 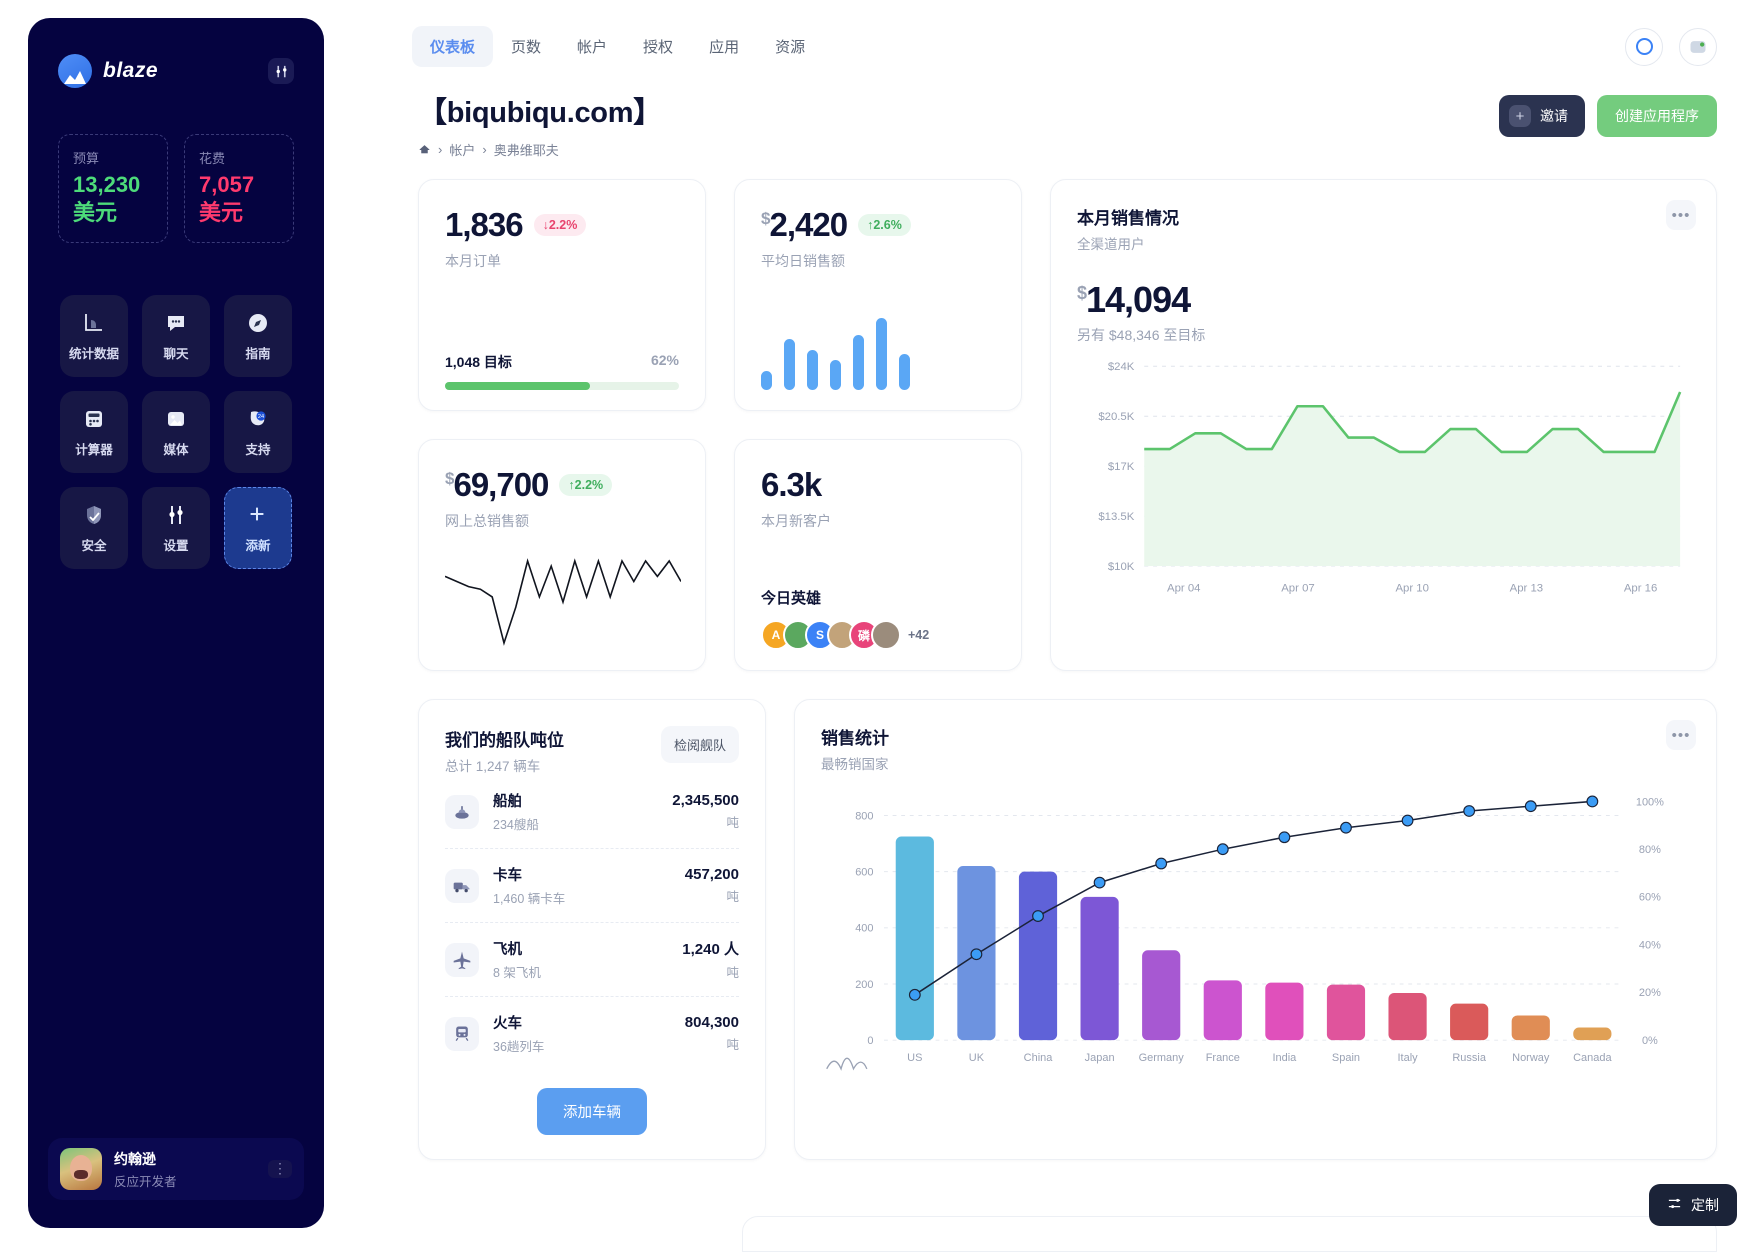 What do you see at coordinates (847, 1064) in the screenshot?
I see `legend-sparkline-icon` at bounding box center [847, 1064].